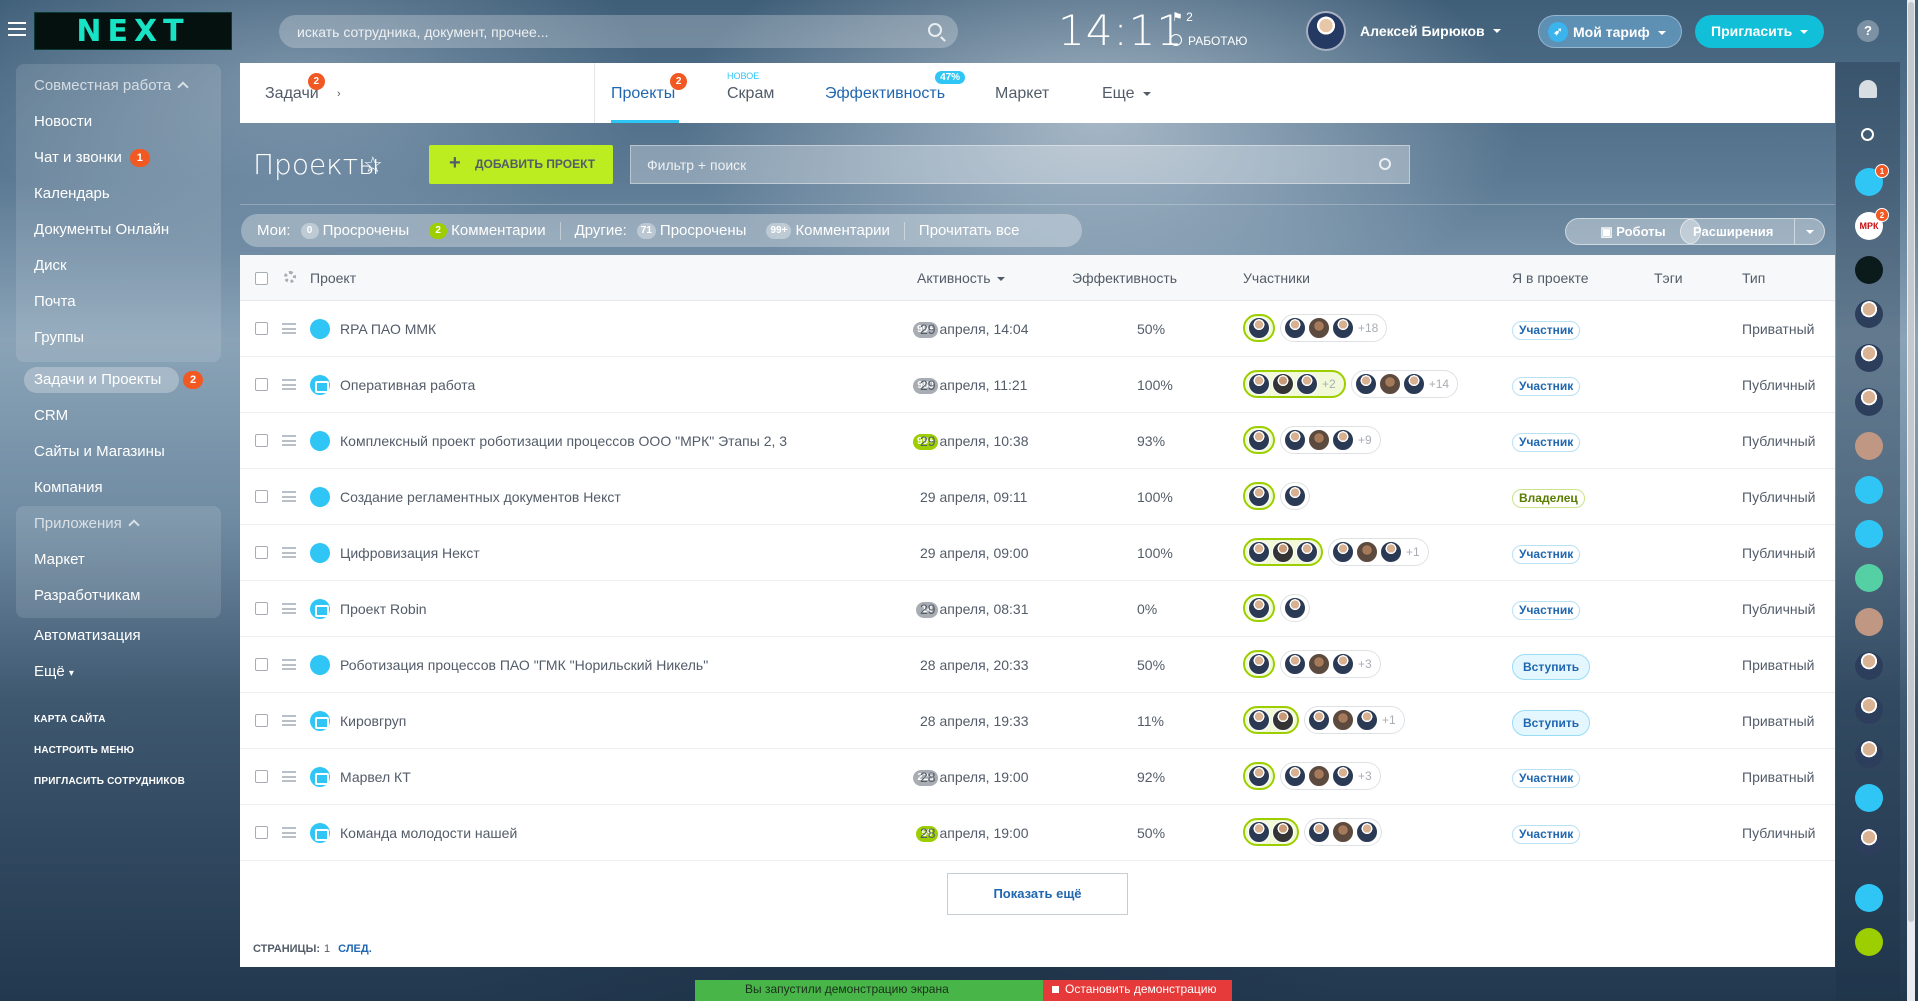  What do you see at coordinates (1037, 894) in the screenshot?
I see `show-more-button: Показать ещё` at bounding box center [1037, 894].